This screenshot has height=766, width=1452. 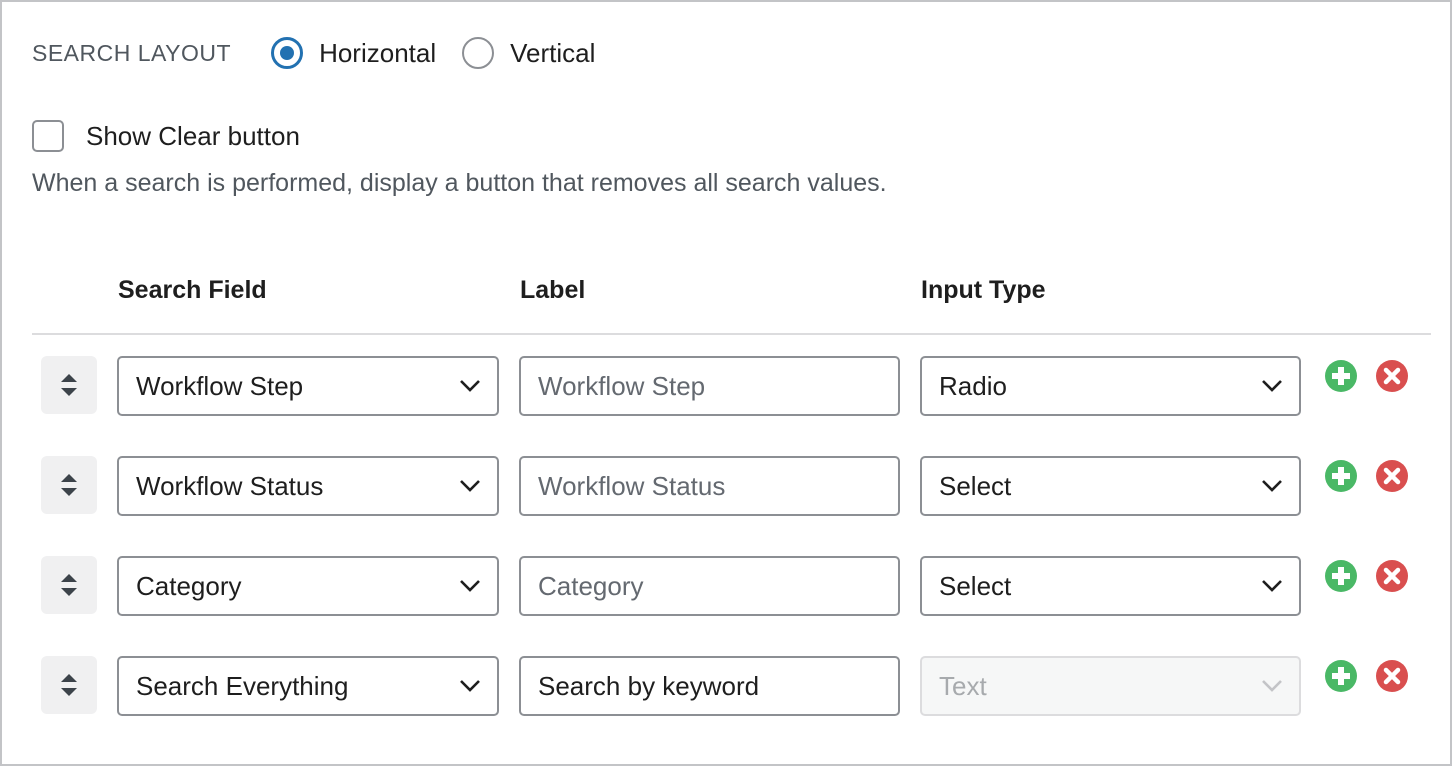 I want to click on input-type-select: Text, so click(x=1110, y=686).